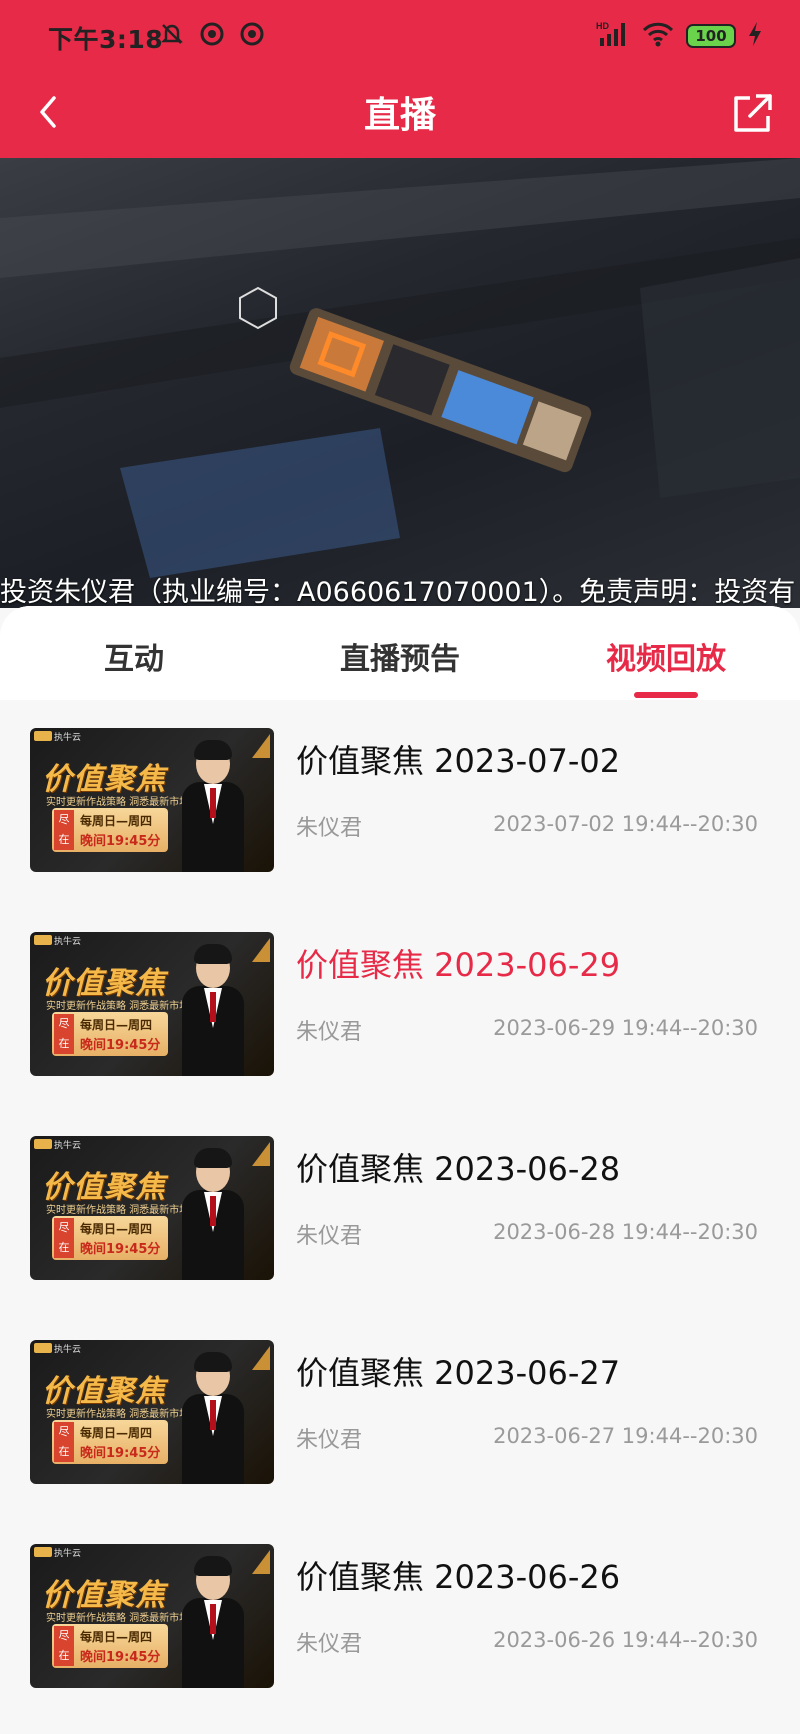 The image size is (800, 1734). What do you see at coordinates (625, 1640) in the screenshot?
I see `item-time: 2023-06-26 19:44--20:30` at bounding box center [625, 1640].